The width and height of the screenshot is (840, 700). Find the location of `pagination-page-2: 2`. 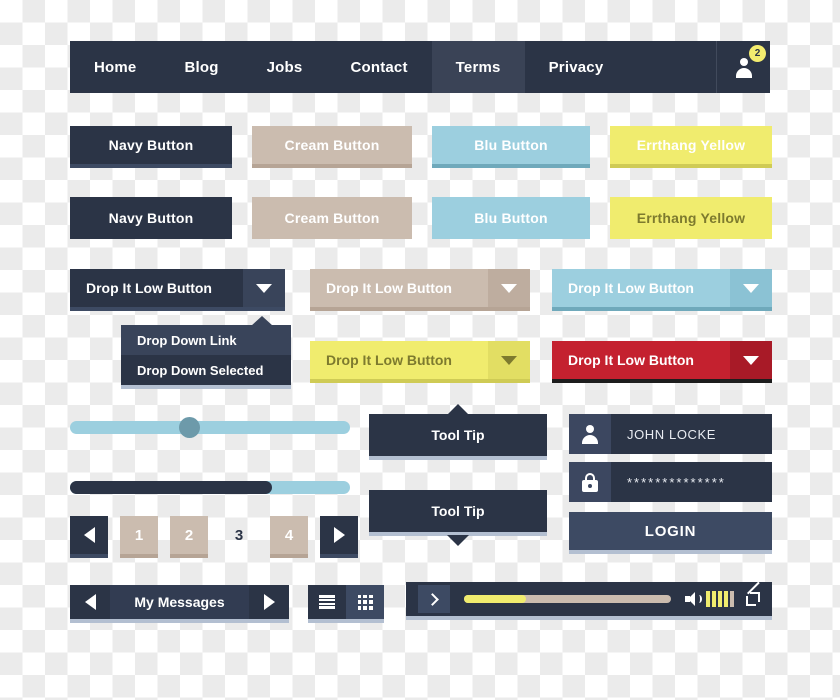

pagination-page-2: 2 is located at coordinates (189, 537).